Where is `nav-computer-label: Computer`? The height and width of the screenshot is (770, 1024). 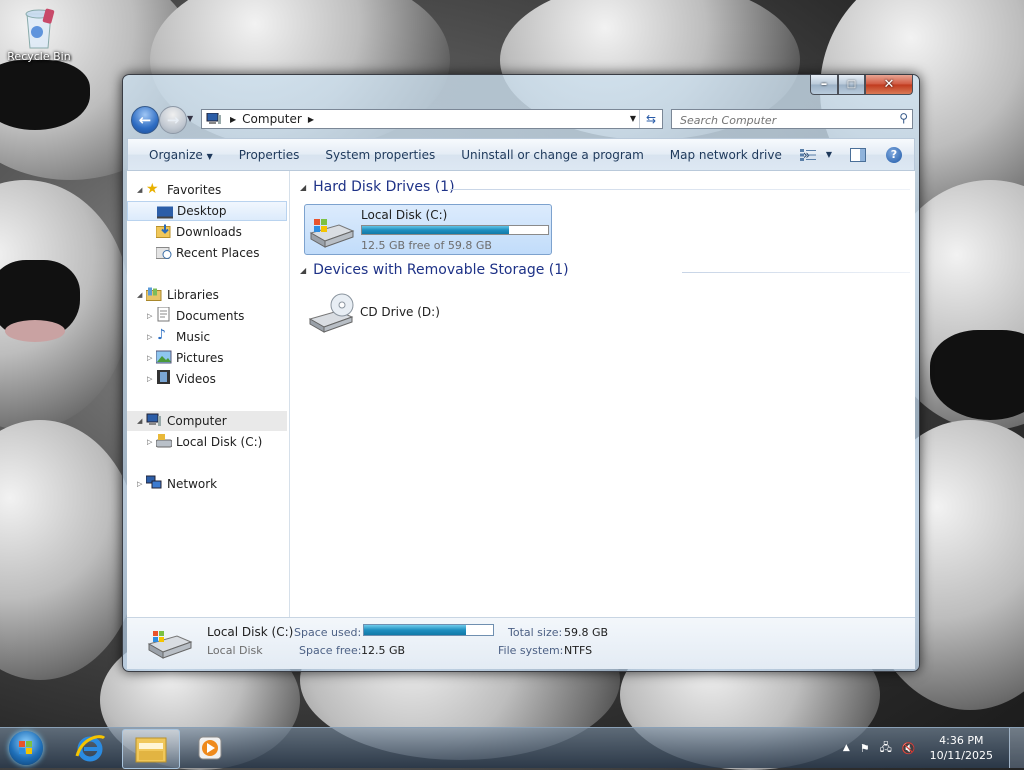 nav-computer-label: Computer is located at coordinates (197, 421).